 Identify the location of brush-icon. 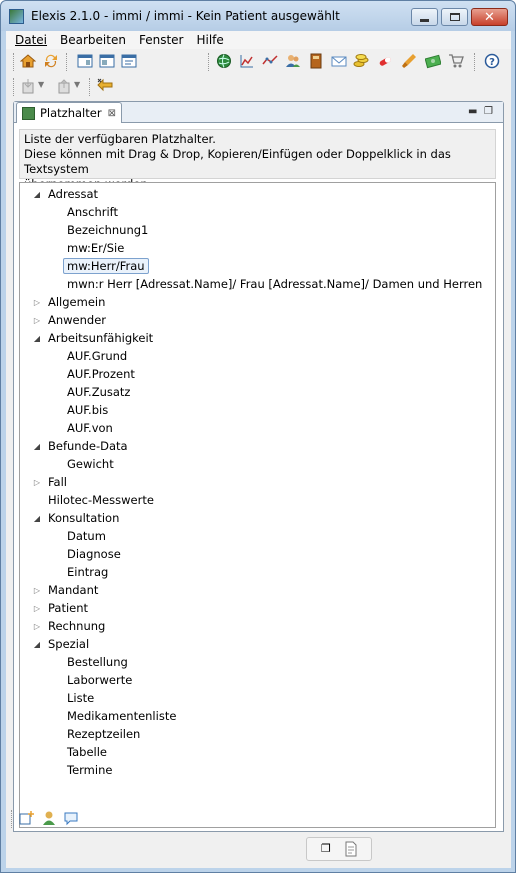
(409, 61).